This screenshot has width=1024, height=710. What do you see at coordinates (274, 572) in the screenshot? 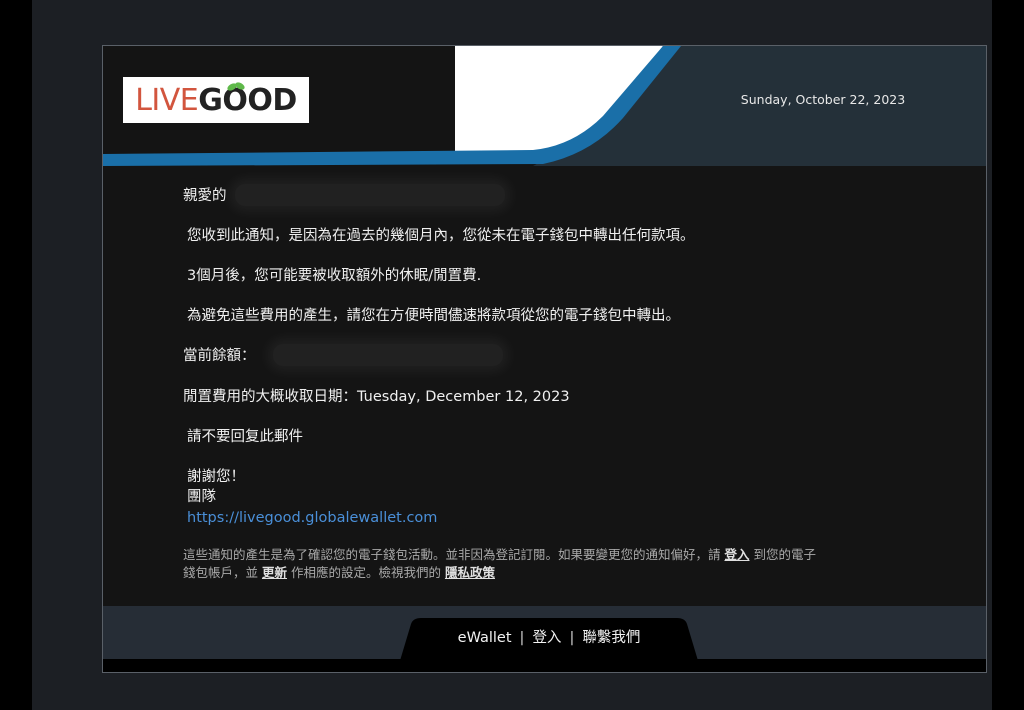
I see `note-update-link: 更新` at bounding box center [274, 572].